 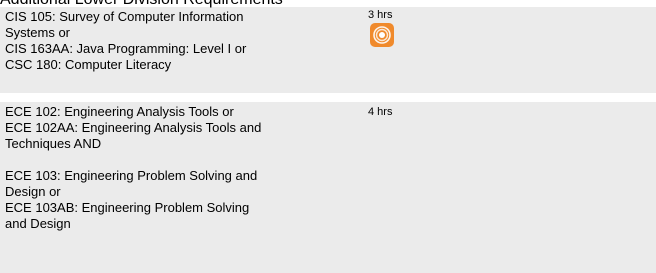 I want to click on course-line: Techniques AND, so click(x=53, y=143).